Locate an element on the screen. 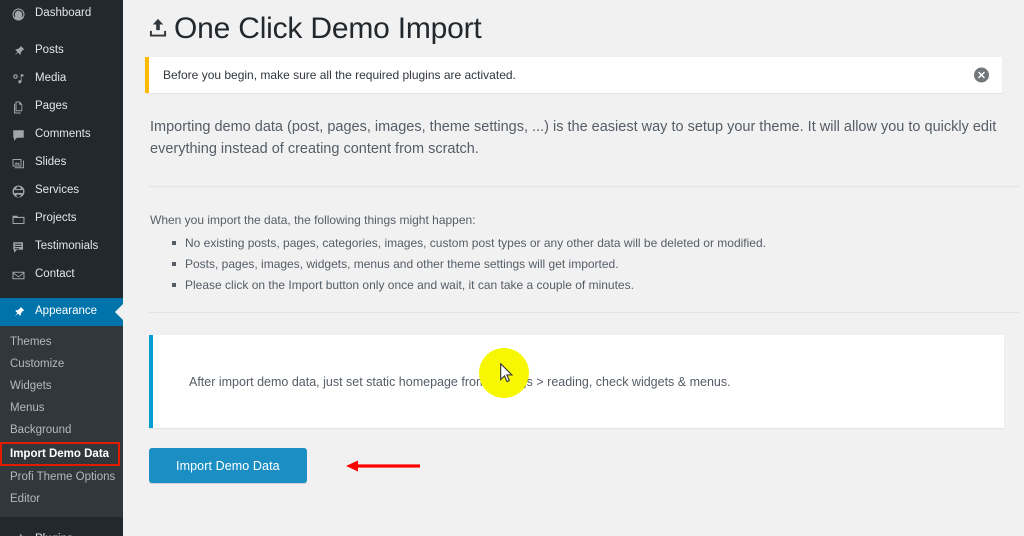  sidebar-item-comments: Comments is located at coordinates (61, 135).